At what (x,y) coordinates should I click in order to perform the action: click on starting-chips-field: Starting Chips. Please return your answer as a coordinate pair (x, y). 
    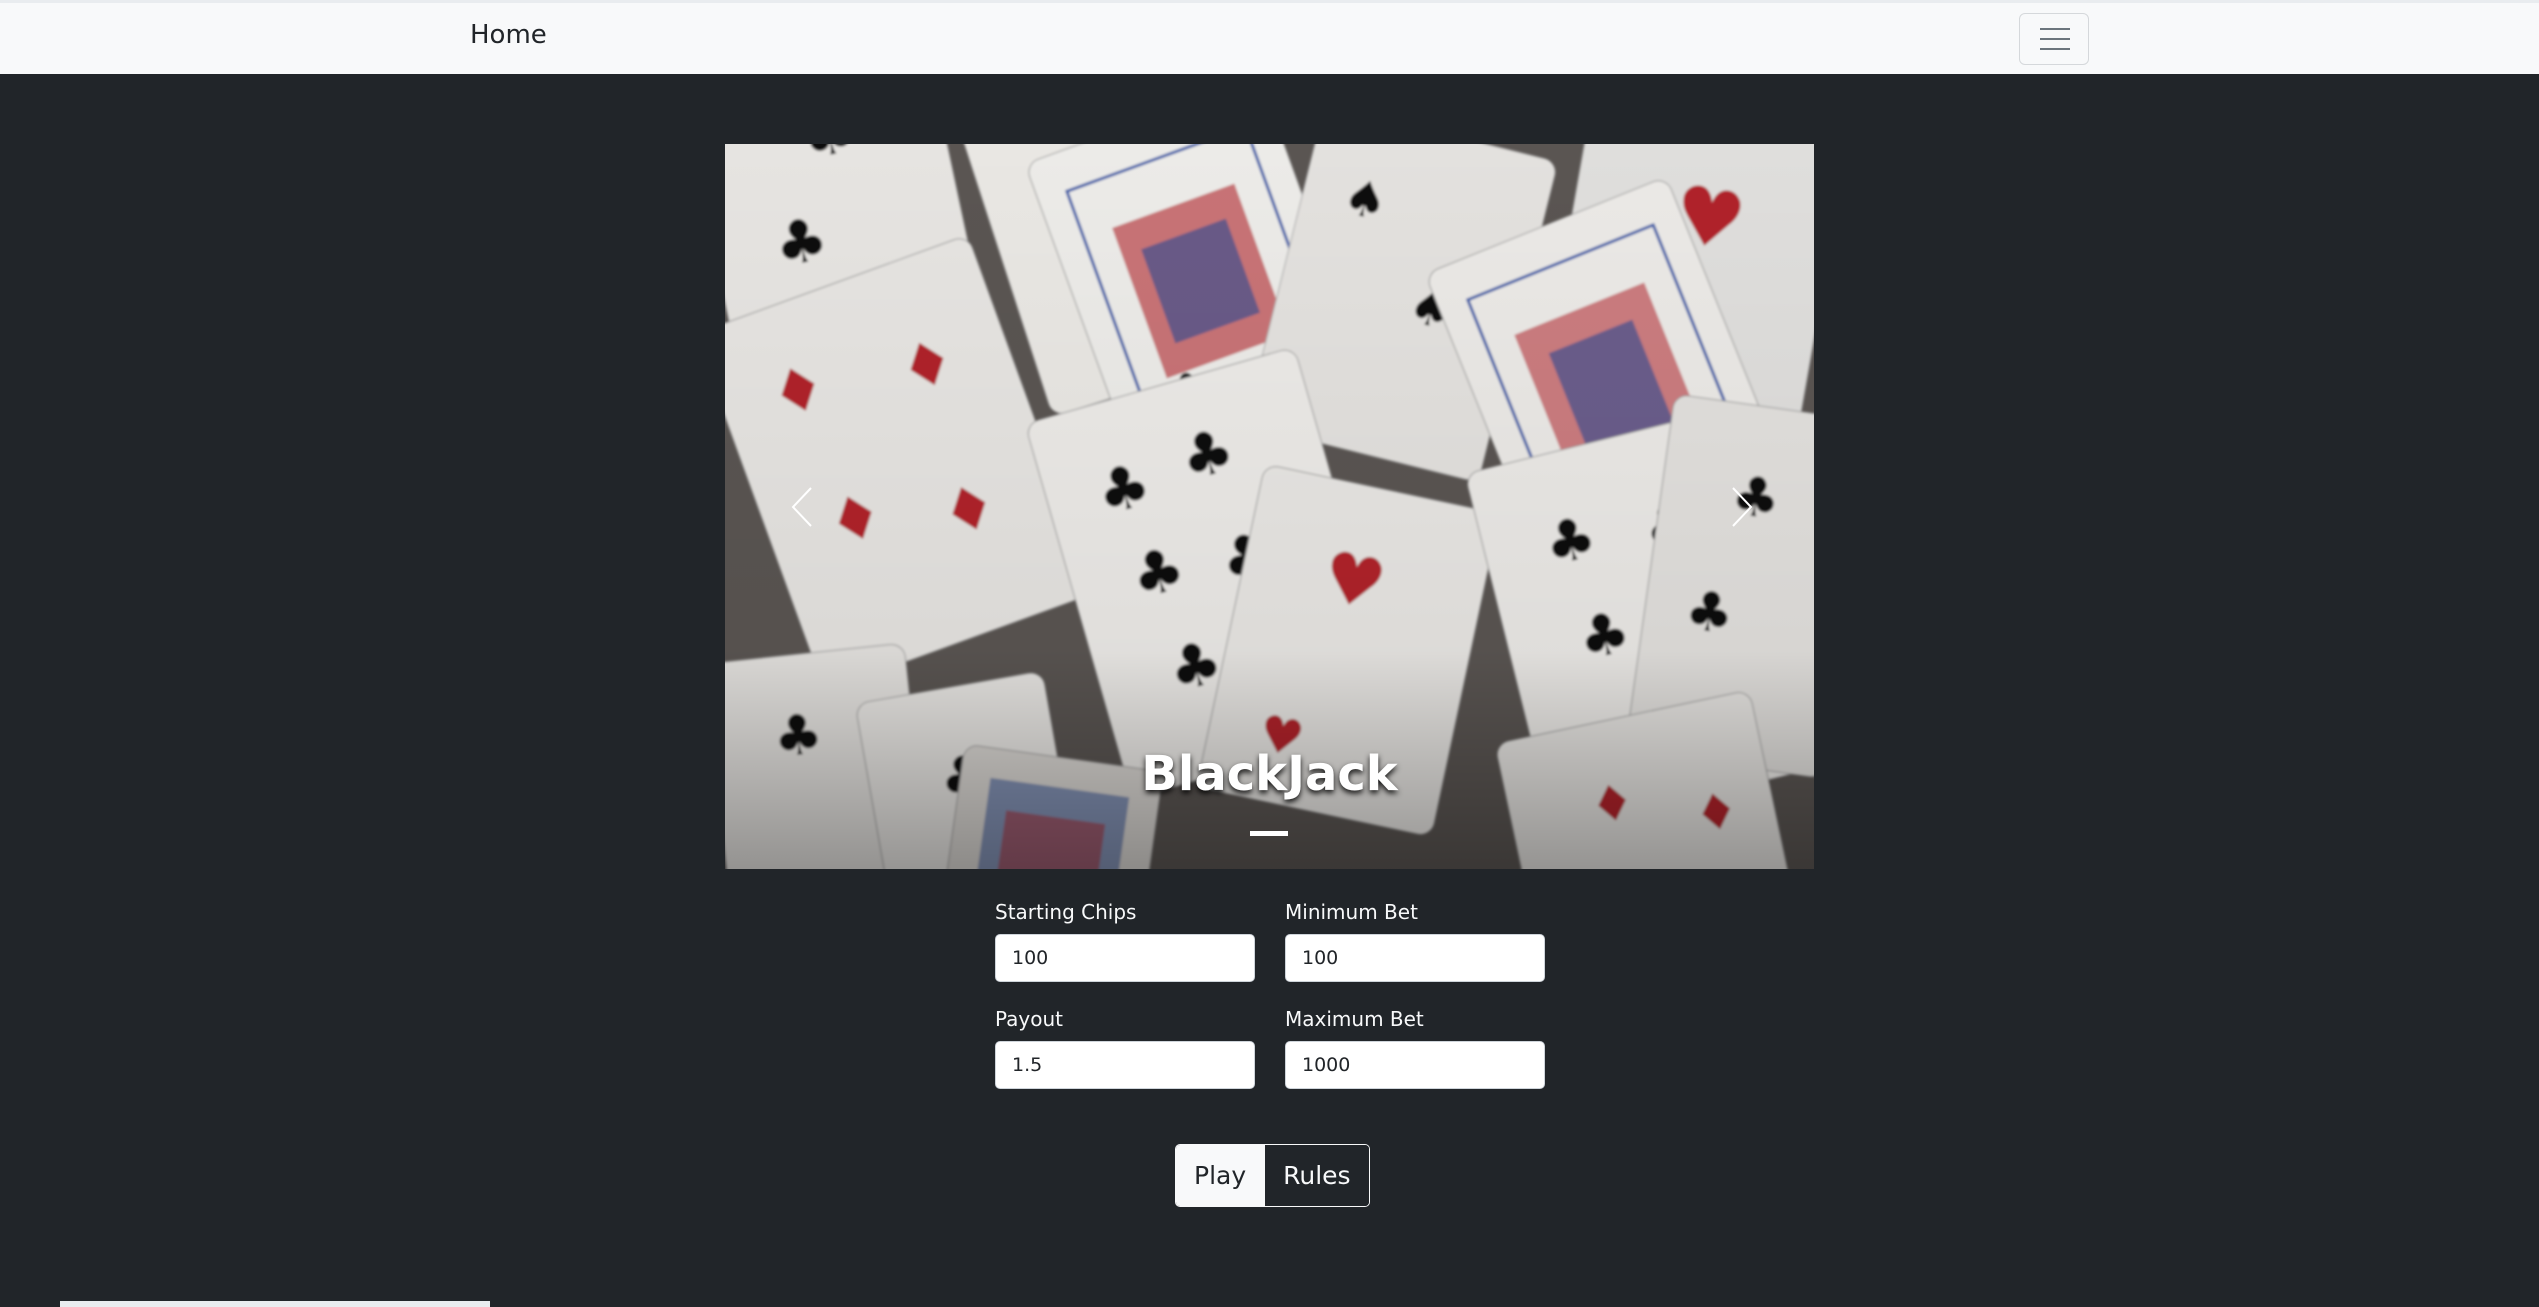
    Looking at the image, I should click on (1125, 941).